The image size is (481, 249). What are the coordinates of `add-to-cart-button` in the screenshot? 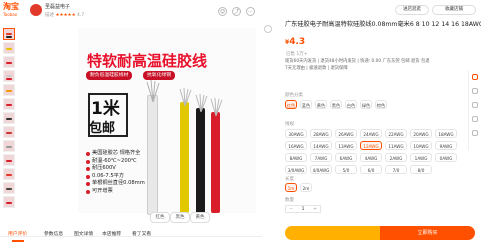 It's located at (332, 233).